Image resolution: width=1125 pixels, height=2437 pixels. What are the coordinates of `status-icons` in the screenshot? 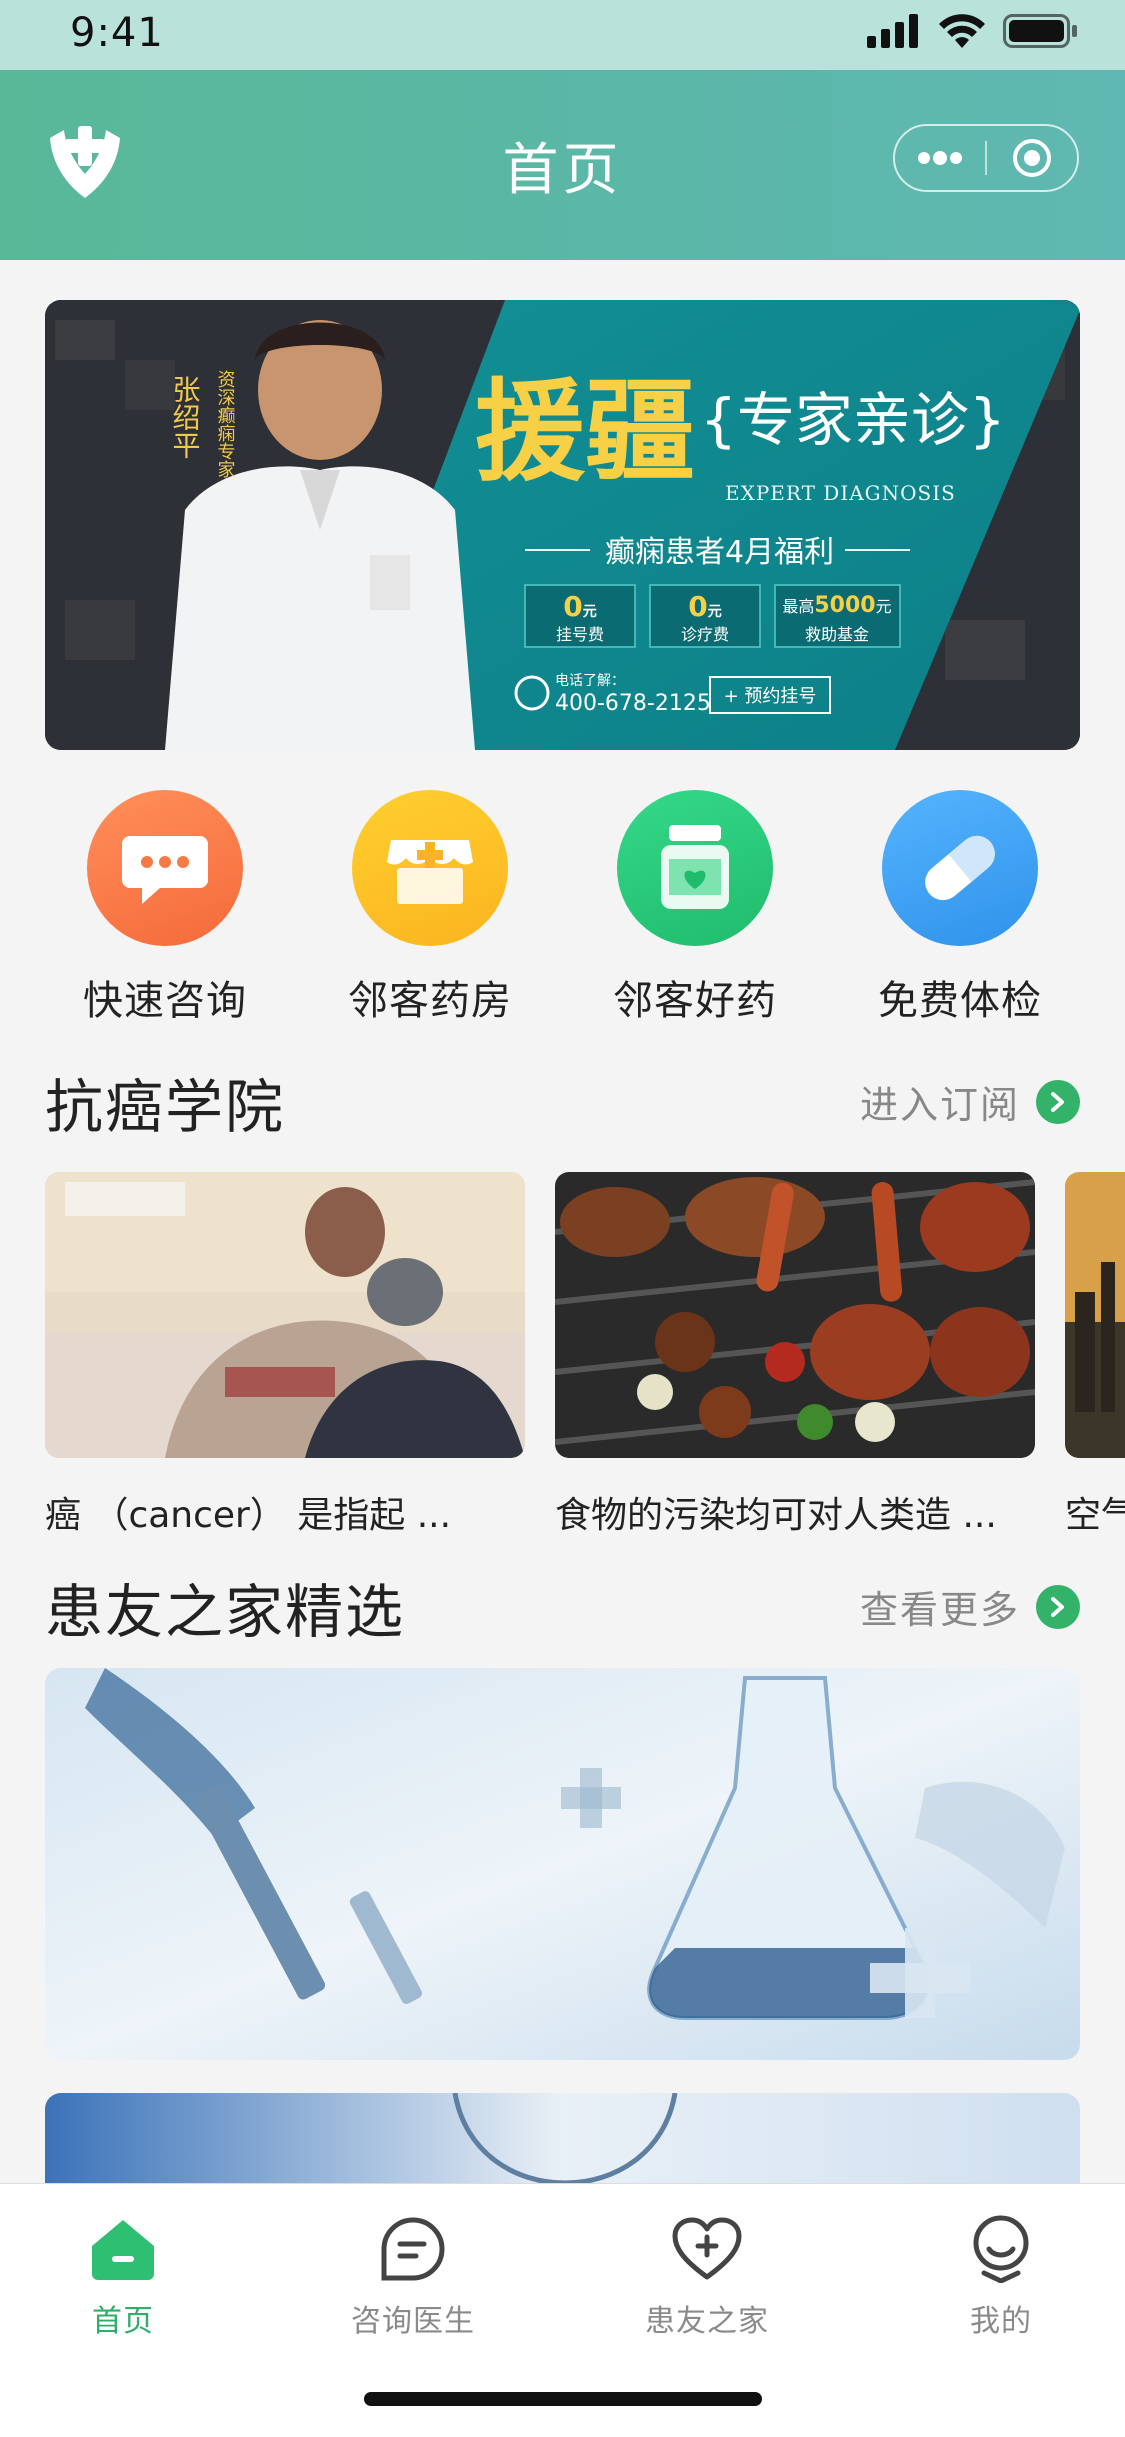 It's located at (973, 31).